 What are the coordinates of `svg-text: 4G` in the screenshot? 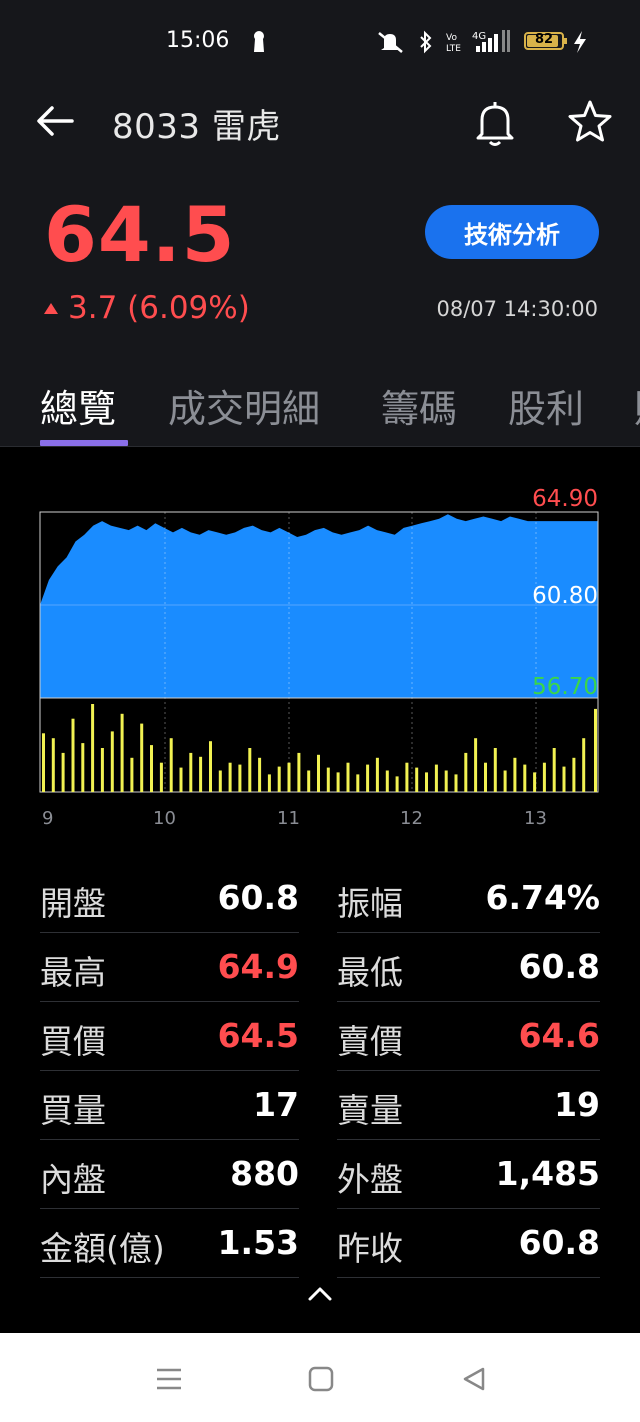 It's located at (479, 36).